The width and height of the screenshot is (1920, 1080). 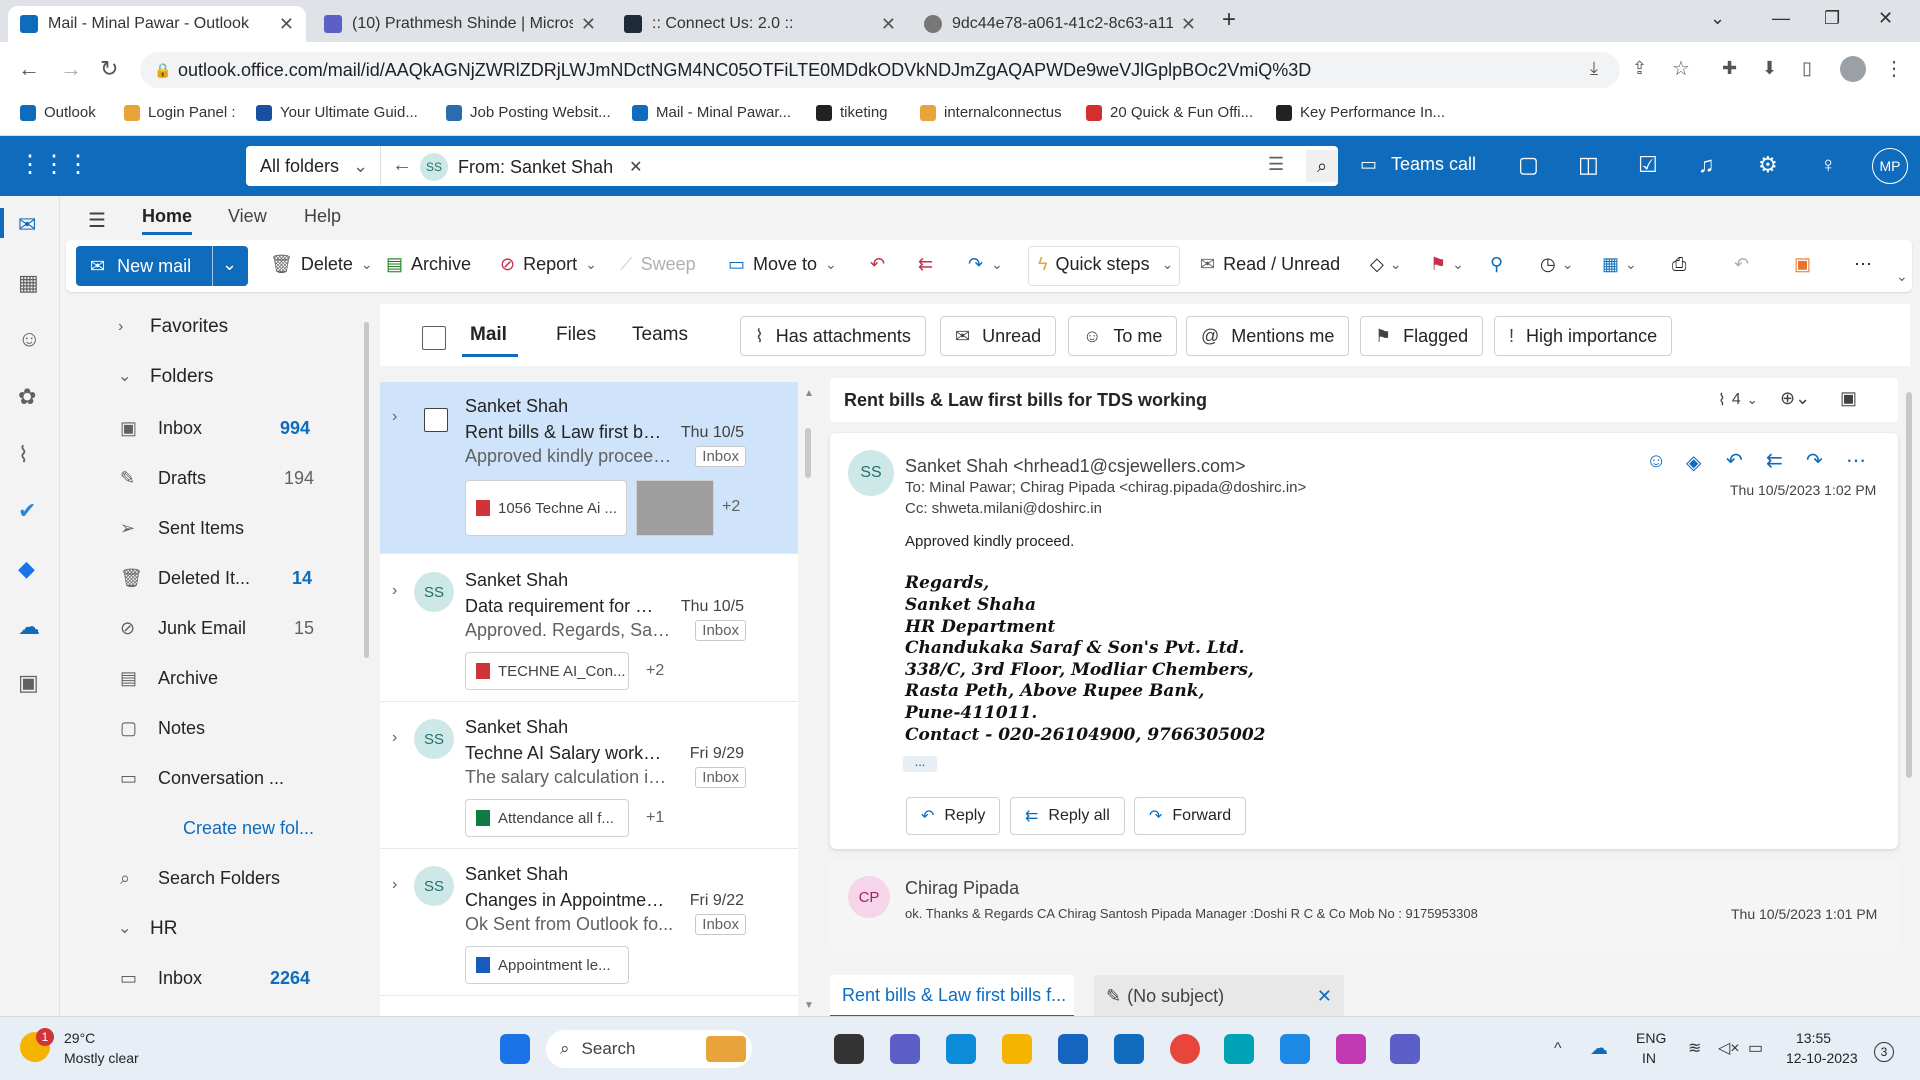 What do you see at coordinates (29, 627) in the screenshot?
I see `onedrive-icon: ☁` at bounding box center [29, 627].